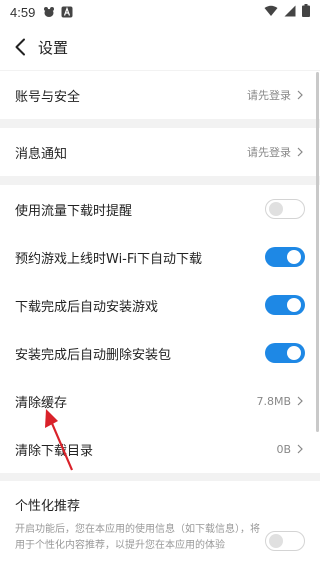 This screenshot has width=320, height=568. I want to click on message-notification-value: 请先登录, so click(269, 152).